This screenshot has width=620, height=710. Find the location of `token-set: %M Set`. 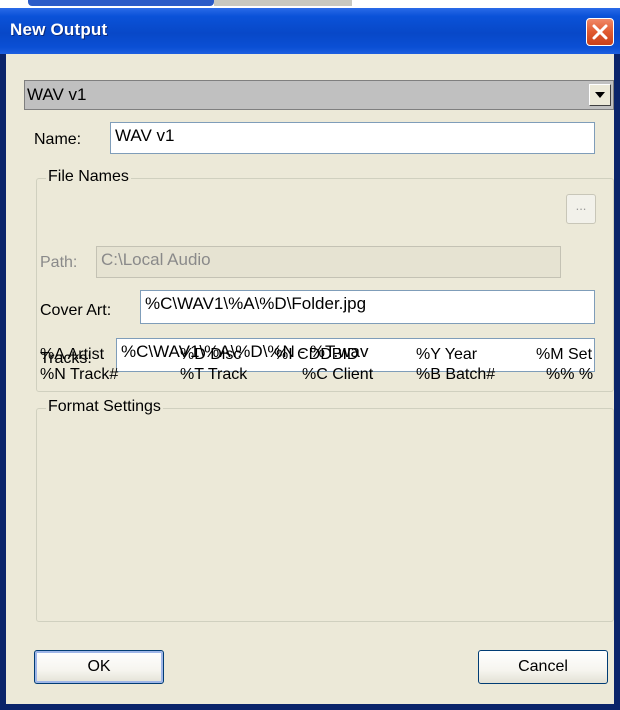

token-set: %M Set is located at coordinates (564, 354).